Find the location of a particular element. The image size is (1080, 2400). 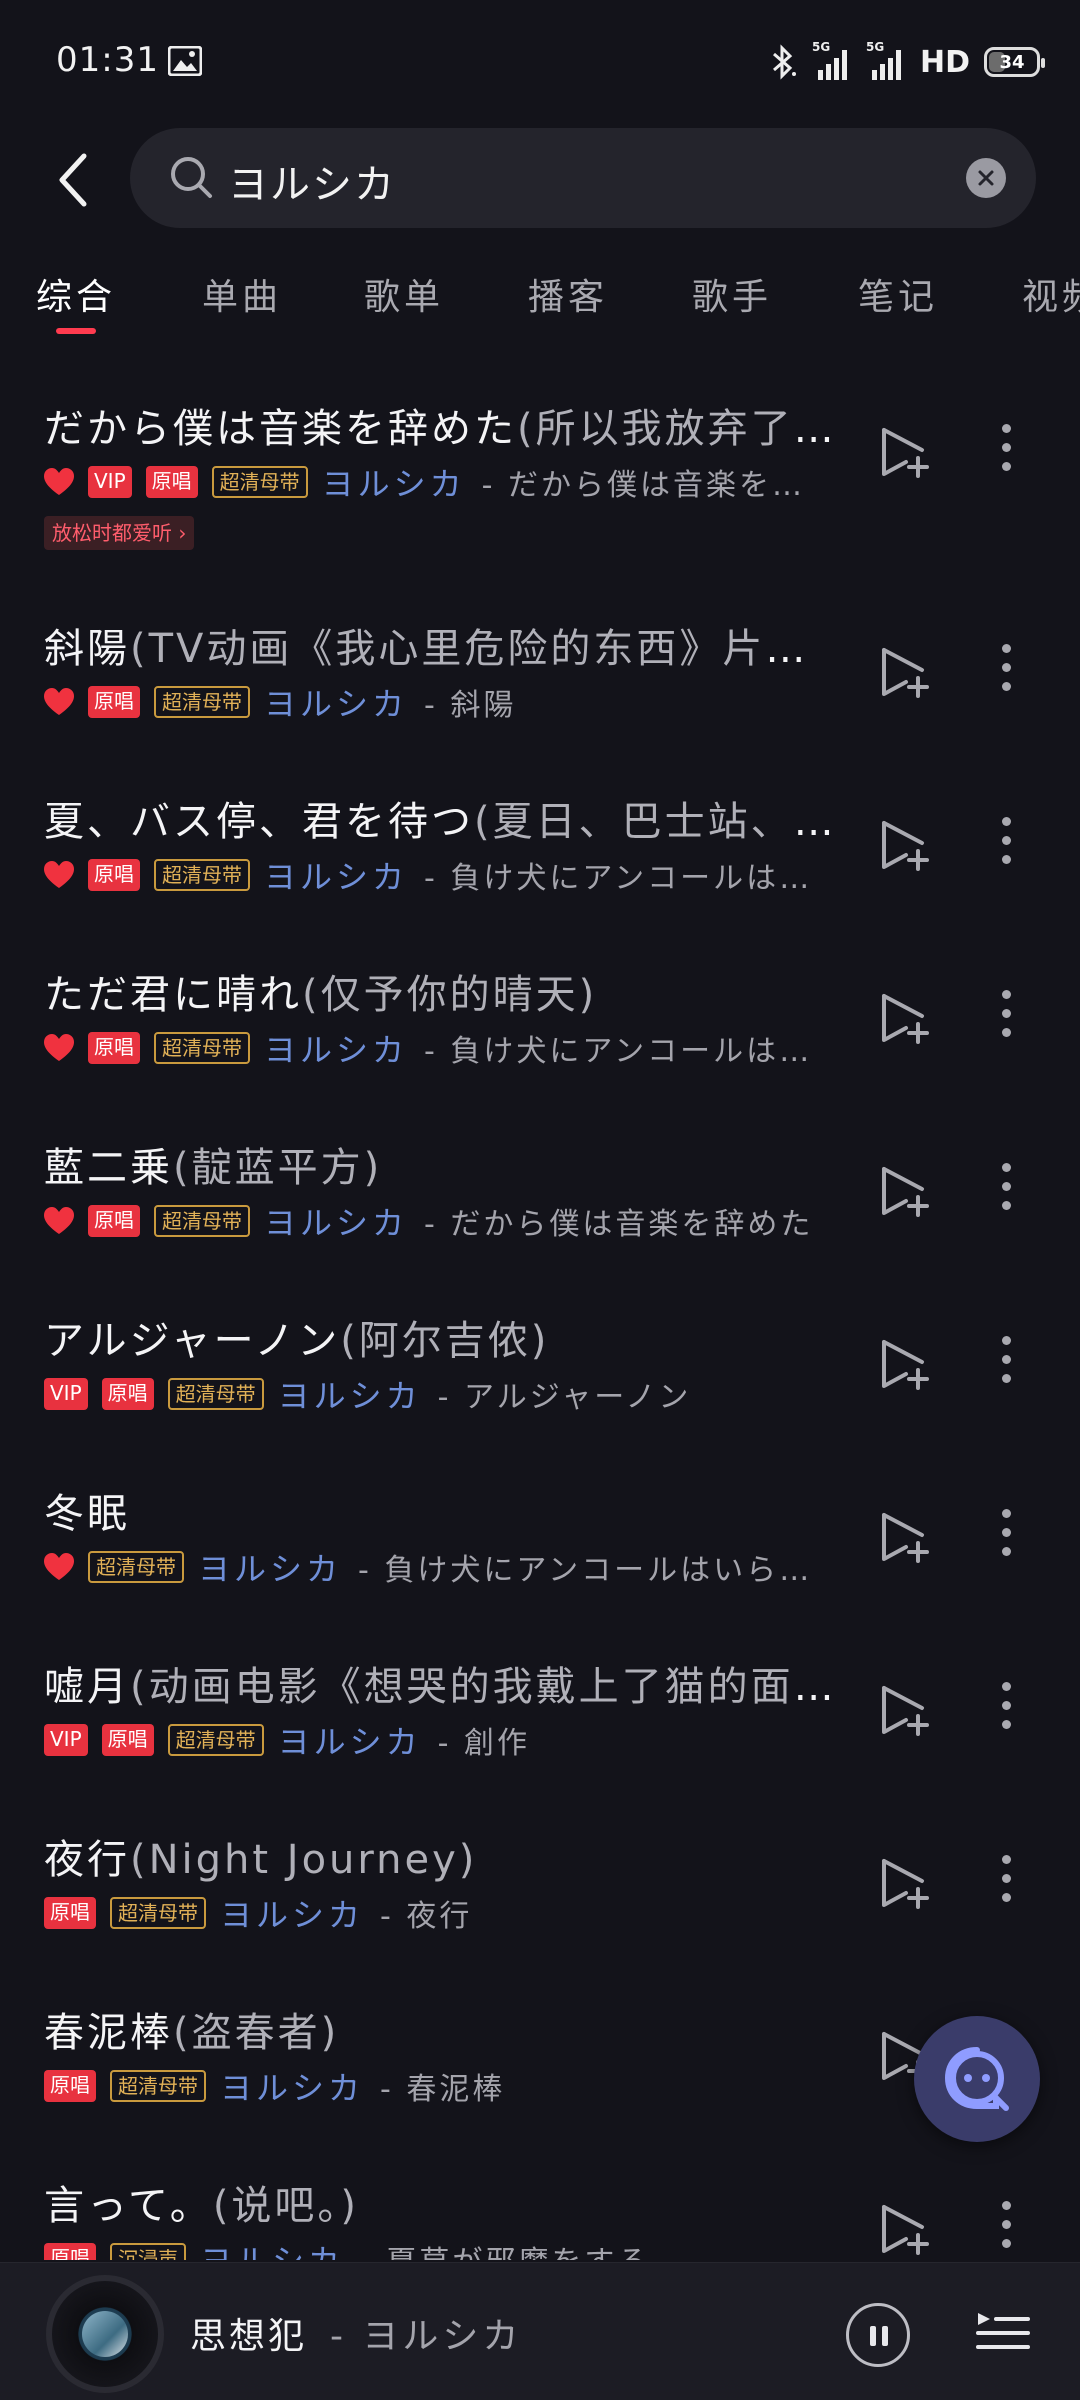

signal-5g-icon: 5G is located at coordinates (886, 60).